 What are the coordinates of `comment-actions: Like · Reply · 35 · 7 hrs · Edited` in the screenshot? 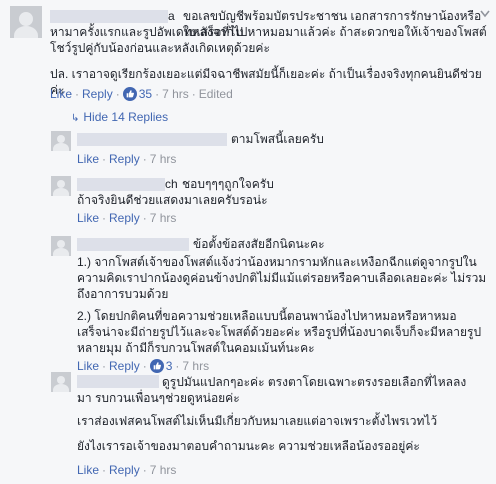 It's located at (141, 94).